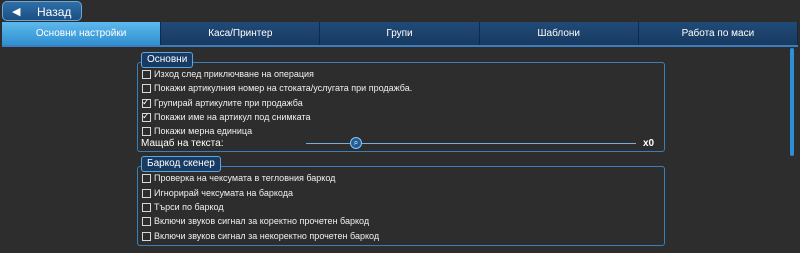  Describe the element at coordinates (54, 12) in the screenshot. I see `back-button-label: Назад` at that location.